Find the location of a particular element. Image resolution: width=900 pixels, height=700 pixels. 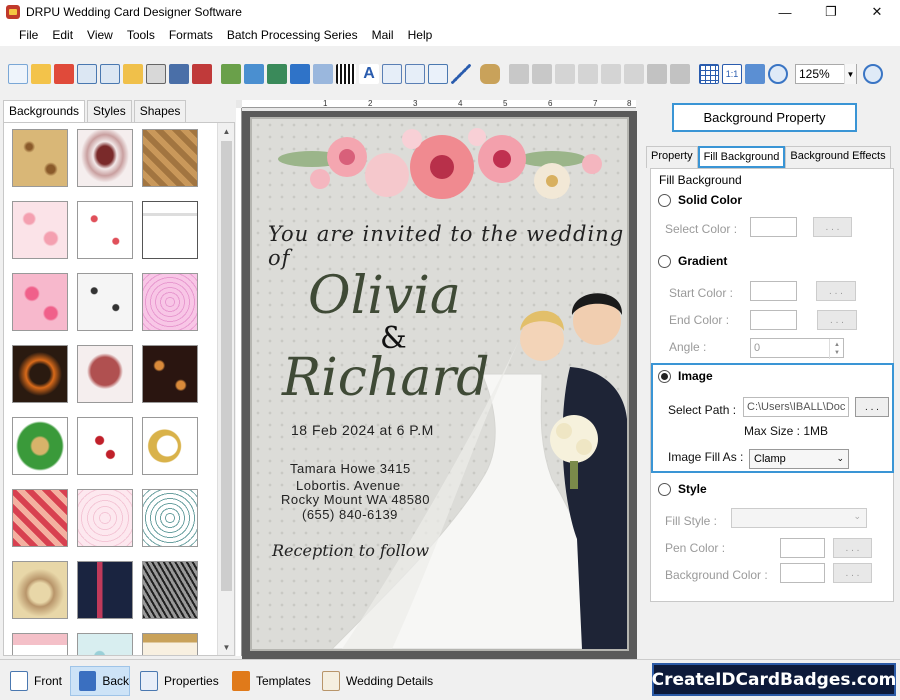

start-color-swatch is located at coordinates (773, 291).